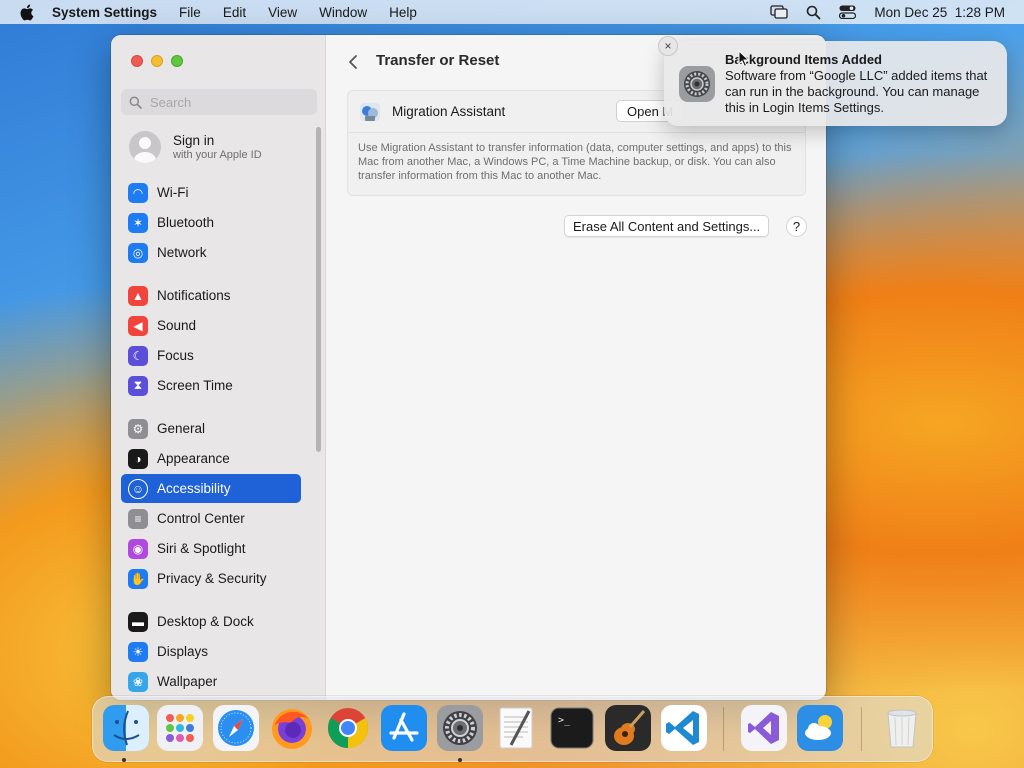  I want to click on dock-launchpad, so click(180, 728).